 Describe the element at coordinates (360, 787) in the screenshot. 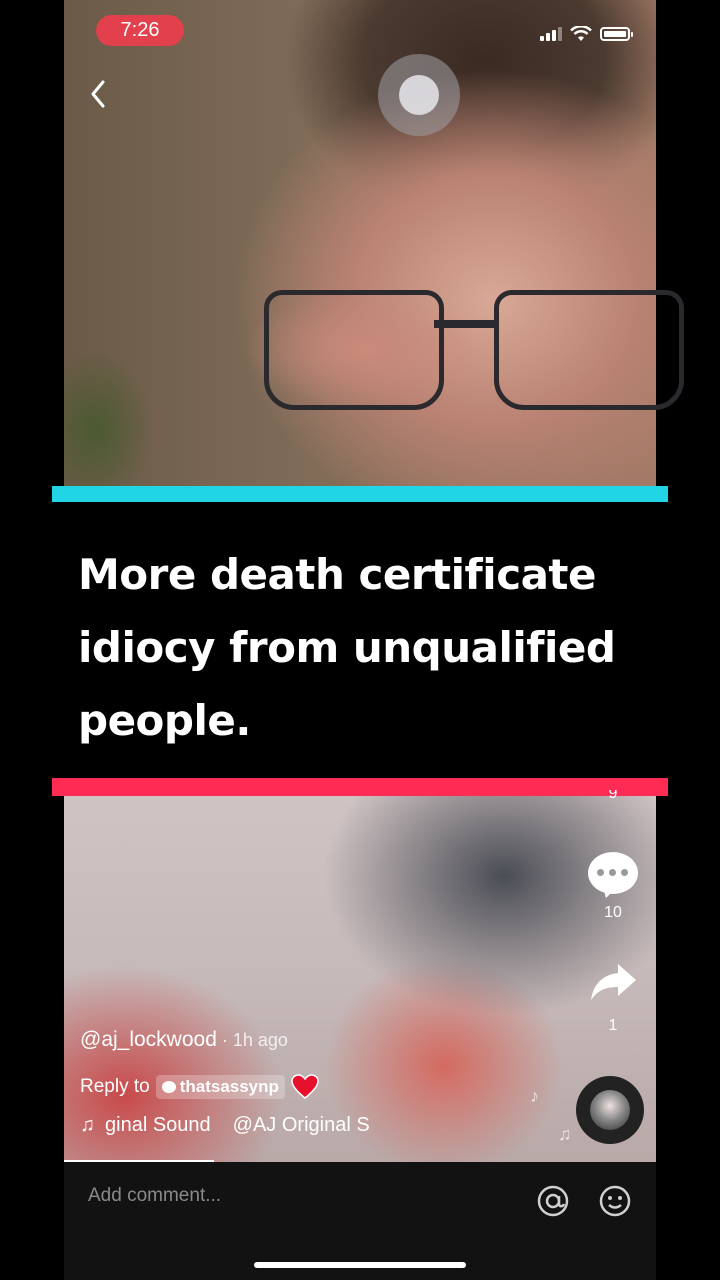

I see `caption-bottom-stripe` at that location.